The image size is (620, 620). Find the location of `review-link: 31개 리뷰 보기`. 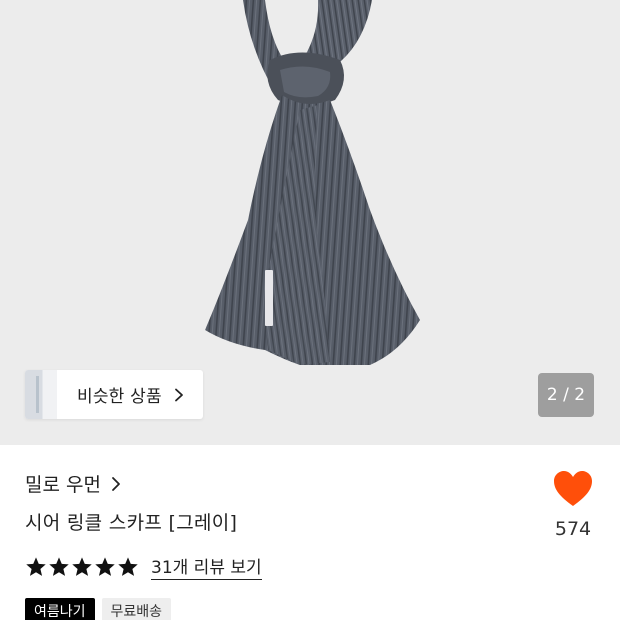

review-link: 31개 리뷰 보기 is located at coordinates (206, 566).